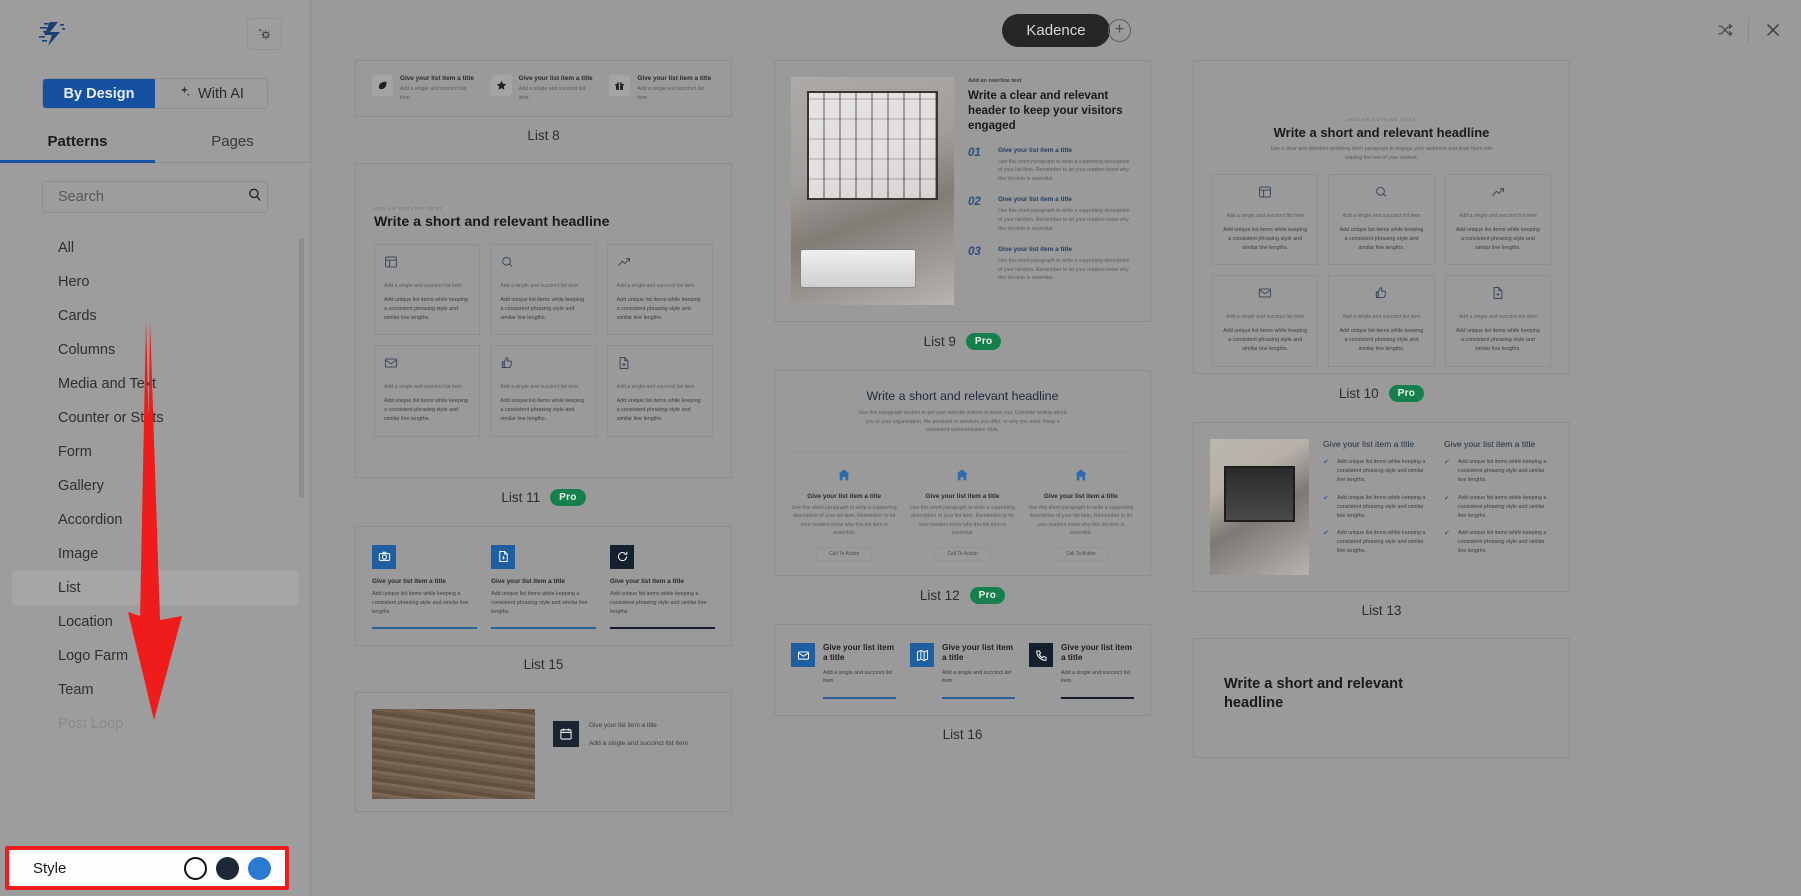 This screenshot has height=896, width=1801. I want to click on style-swatch-white, so click(195, 868).